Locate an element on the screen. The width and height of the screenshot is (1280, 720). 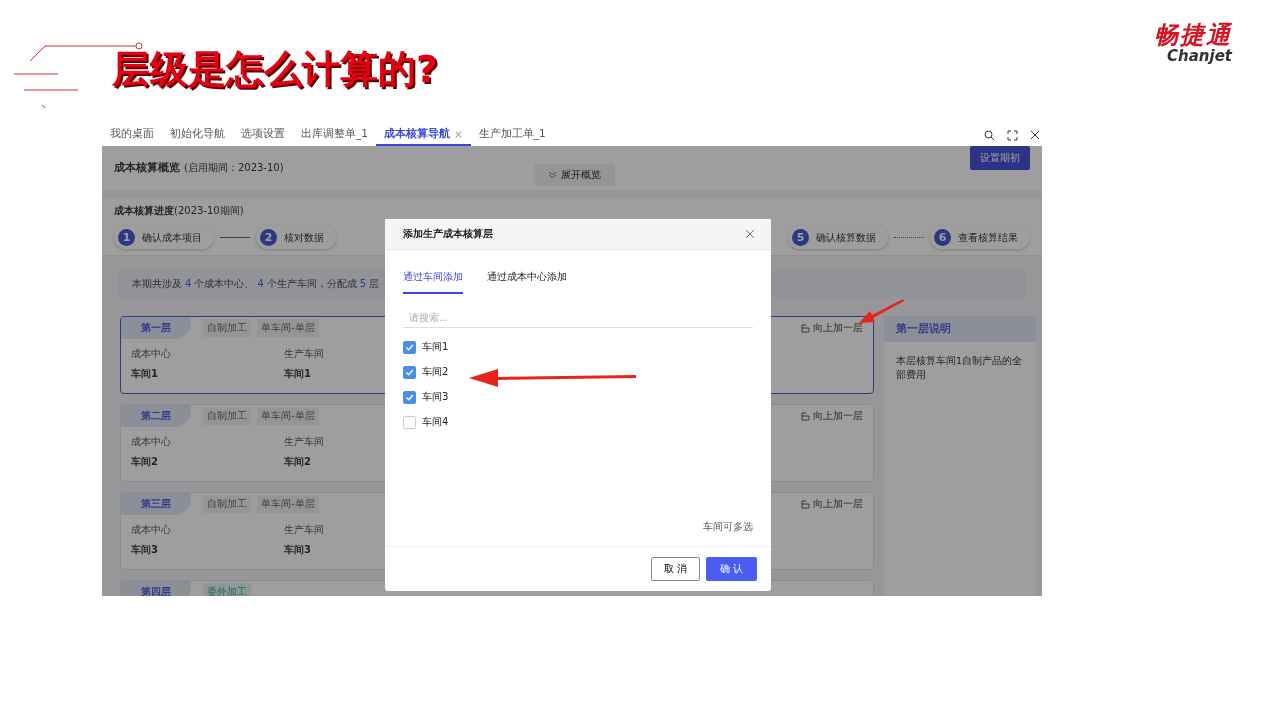
layer-title: 第二层 is located at coordinates (156, 416).